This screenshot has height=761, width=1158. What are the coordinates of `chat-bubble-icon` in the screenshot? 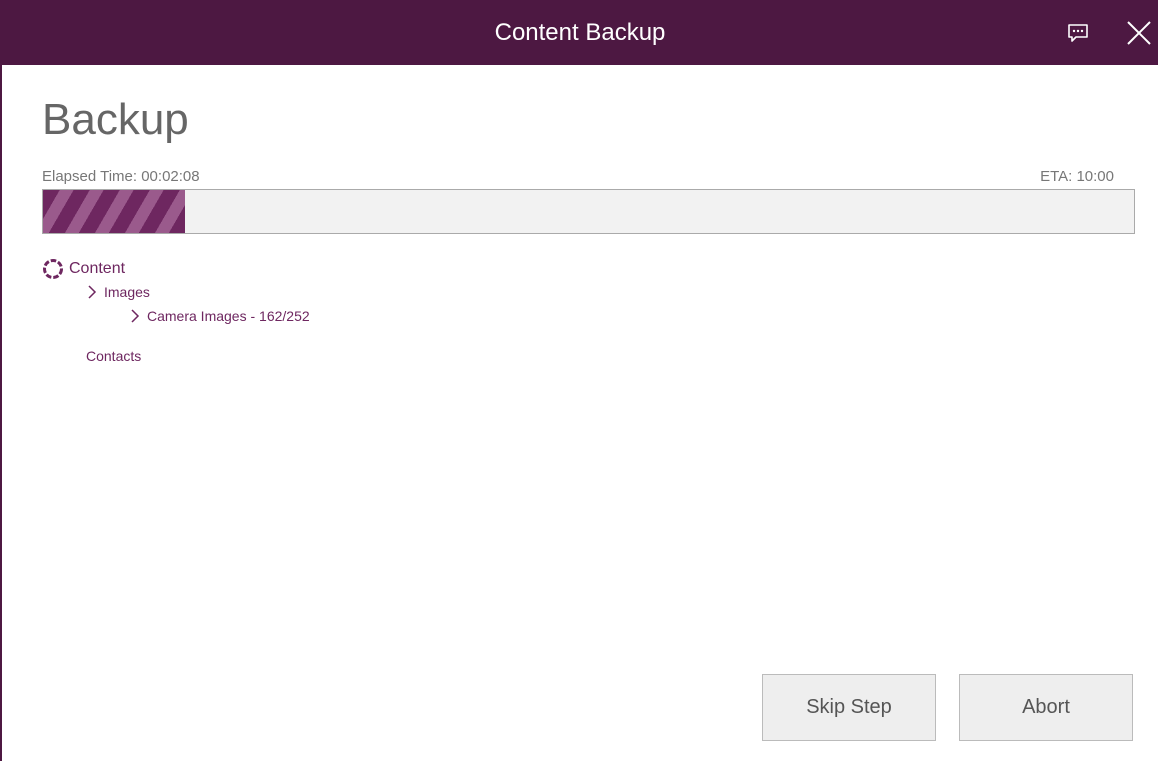 It's located at (1078, 33).